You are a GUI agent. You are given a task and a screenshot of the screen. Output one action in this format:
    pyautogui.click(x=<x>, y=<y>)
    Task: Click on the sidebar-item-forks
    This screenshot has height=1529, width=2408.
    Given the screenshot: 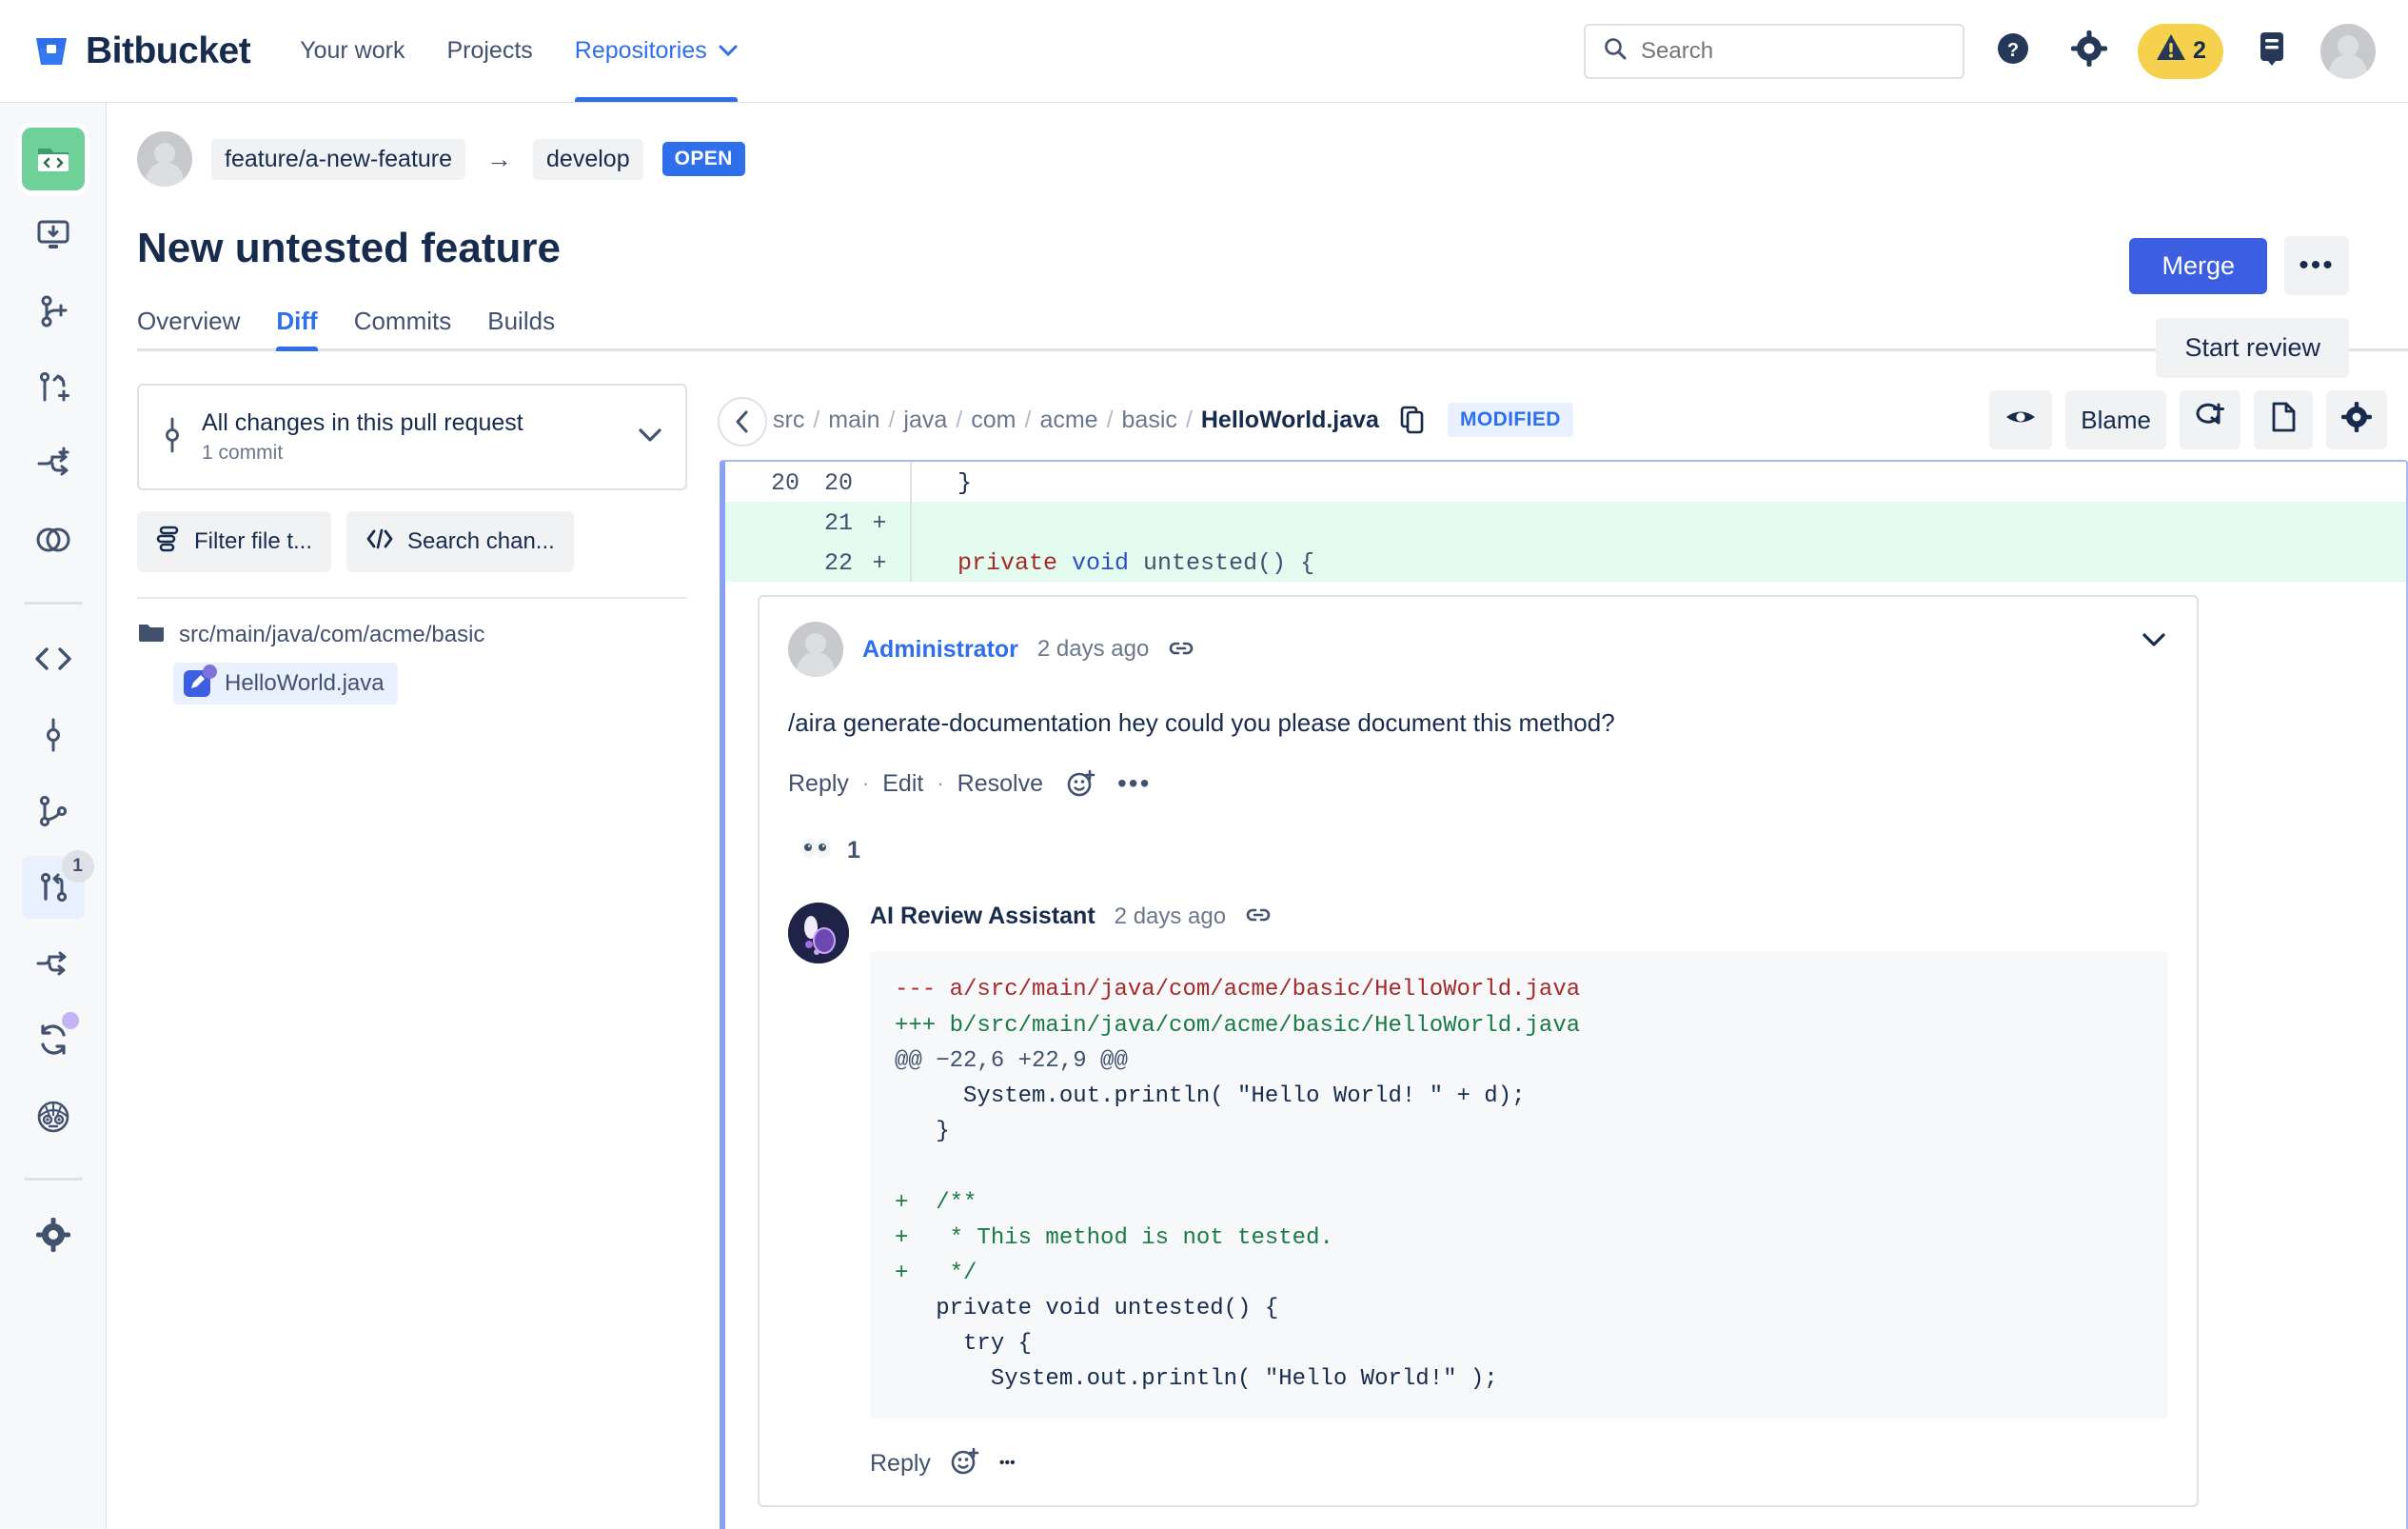 What is the action you would take?
    pyautogui.click(x=53, y=963)
    